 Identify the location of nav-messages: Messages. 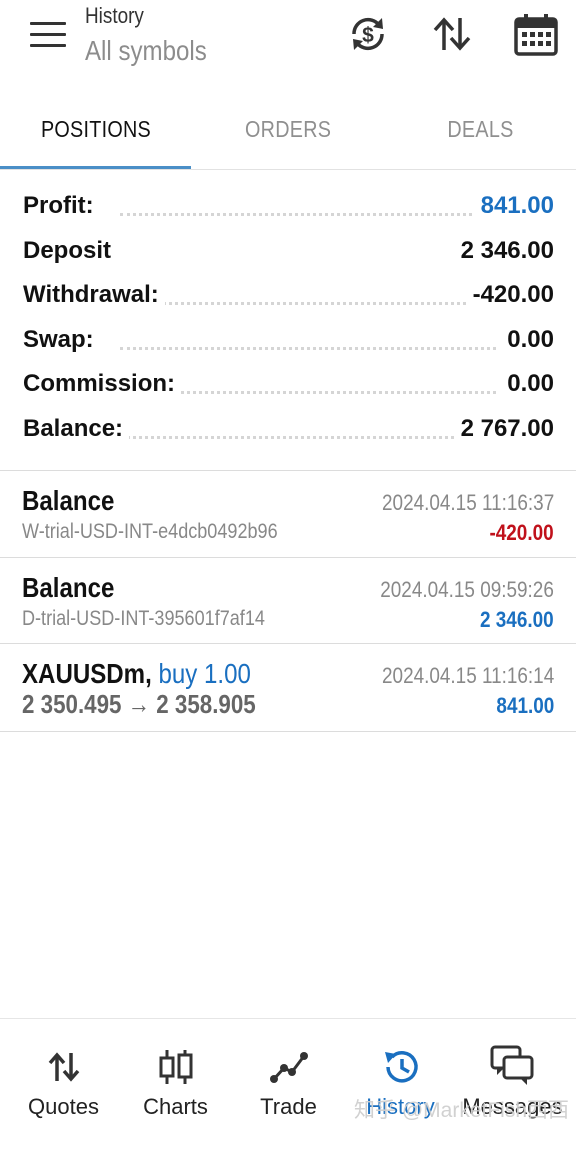
(512, 1084).